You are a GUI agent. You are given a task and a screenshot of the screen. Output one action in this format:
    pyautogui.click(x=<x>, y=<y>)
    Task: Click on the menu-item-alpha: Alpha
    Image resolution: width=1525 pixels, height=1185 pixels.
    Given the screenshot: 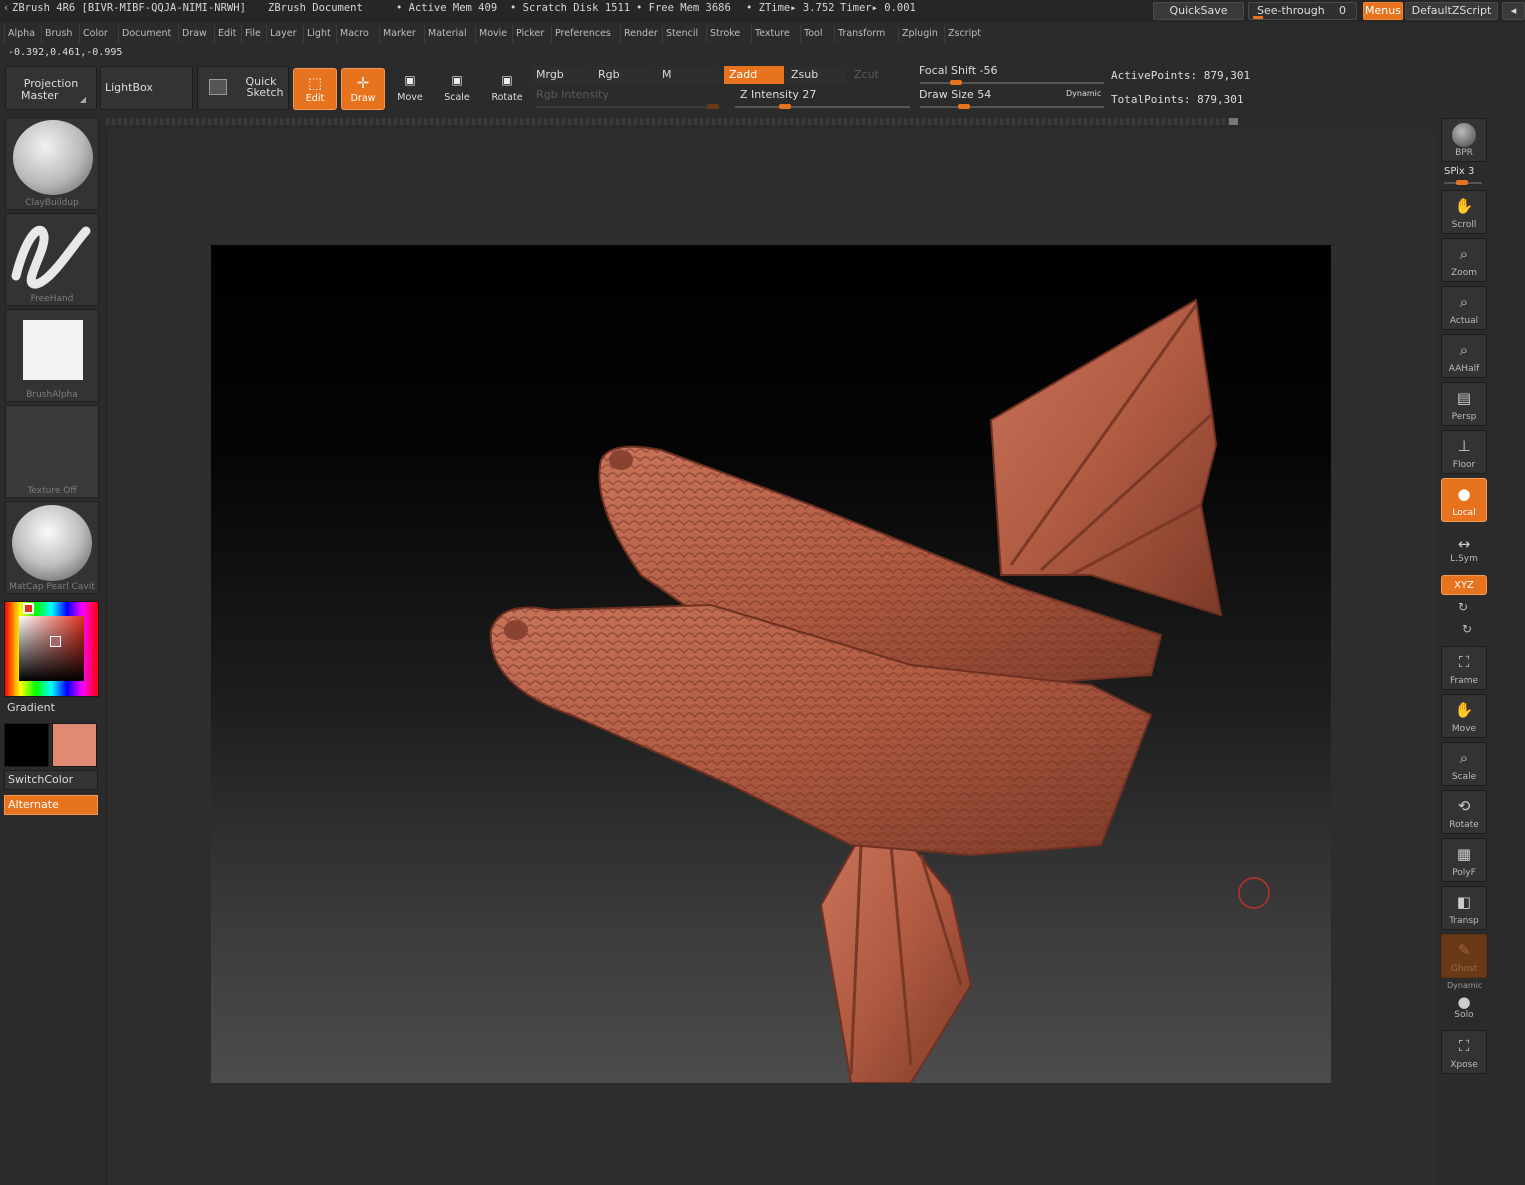 What is the action you would take?
    pyautogui.click(x=21, y=34)
    